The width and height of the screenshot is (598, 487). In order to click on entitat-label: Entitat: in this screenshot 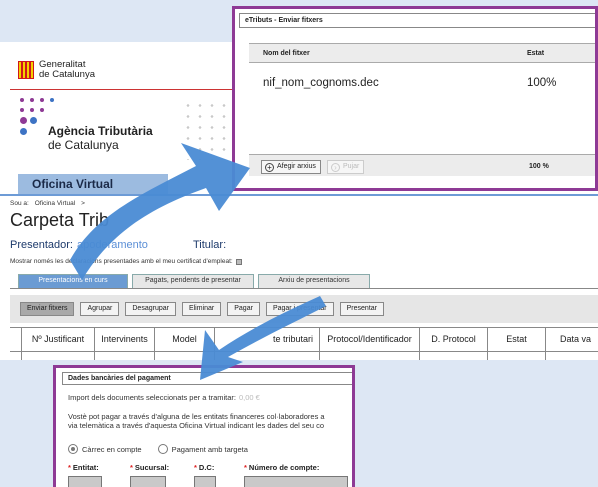, I will do `click(85, 467)`.